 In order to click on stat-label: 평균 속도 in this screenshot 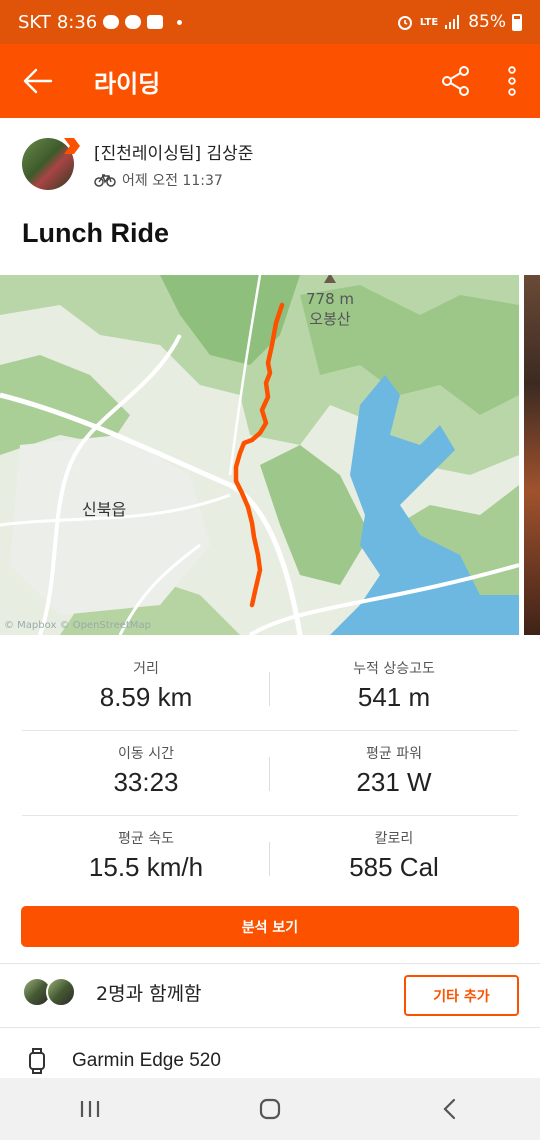, I will do `click(146, 839)`.